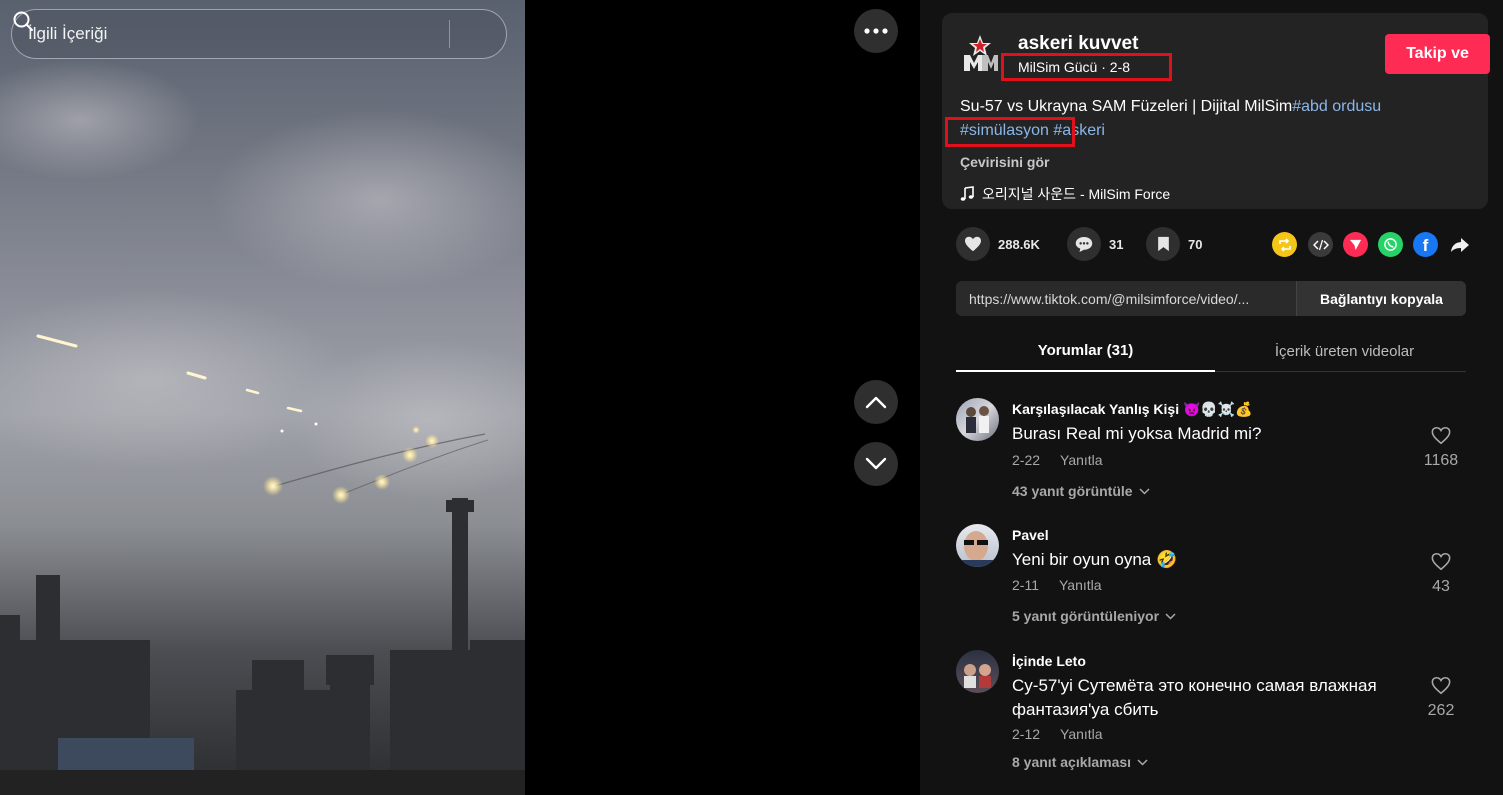 The height and width of the screenshot is (795, 1503). Describe the element at coordinates (1086, 616) in the screenshot. I see `view-replies-label: 5 yanıt görüntüleniyor` at that location.